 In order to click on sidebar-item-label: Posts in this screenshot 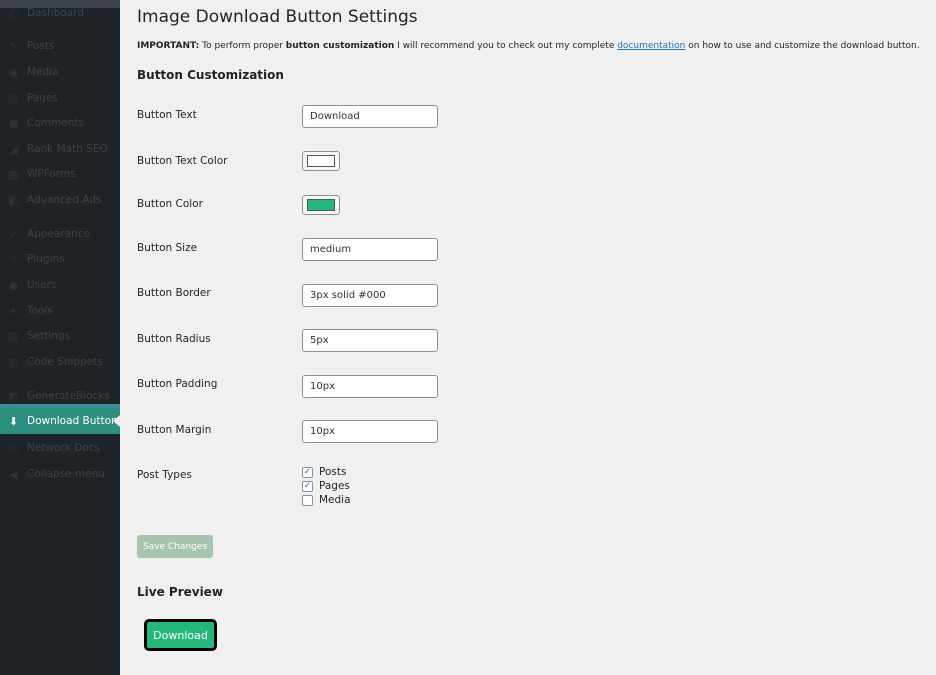, I will do `click(41, 46)`.